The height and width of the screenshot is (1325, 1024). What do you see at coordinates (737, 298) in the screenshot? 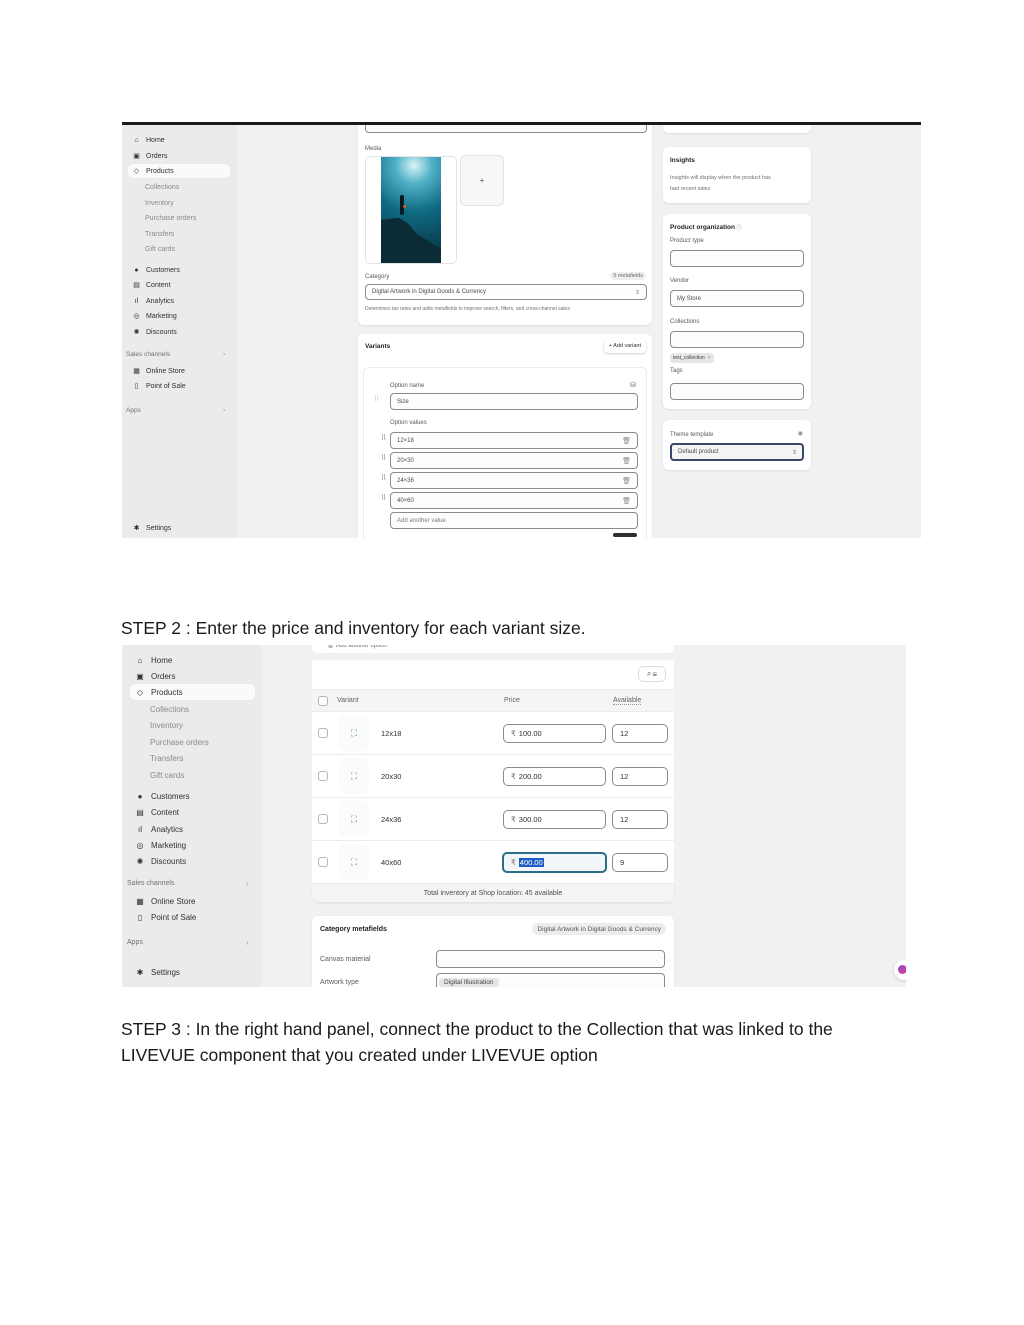
I see `vendor-input: My Store` at bounding box center [737, 298].